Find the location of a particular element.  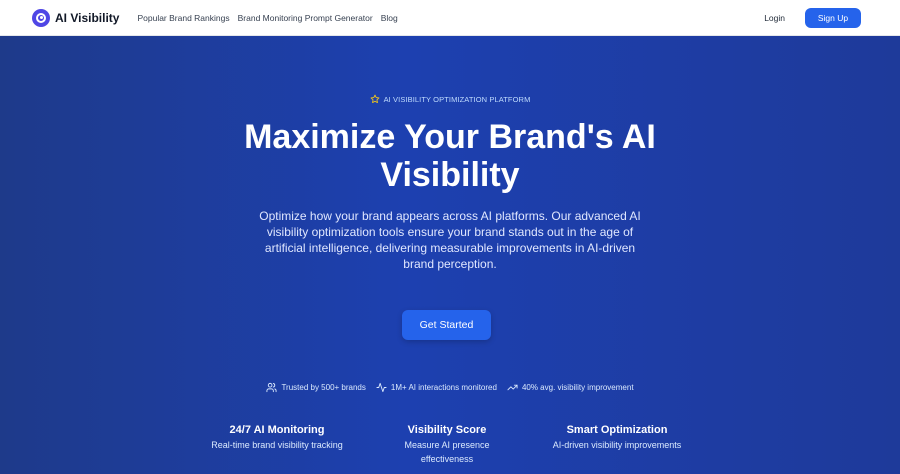

feature-title: Smart Optimization is located at coordinates (617, 430).